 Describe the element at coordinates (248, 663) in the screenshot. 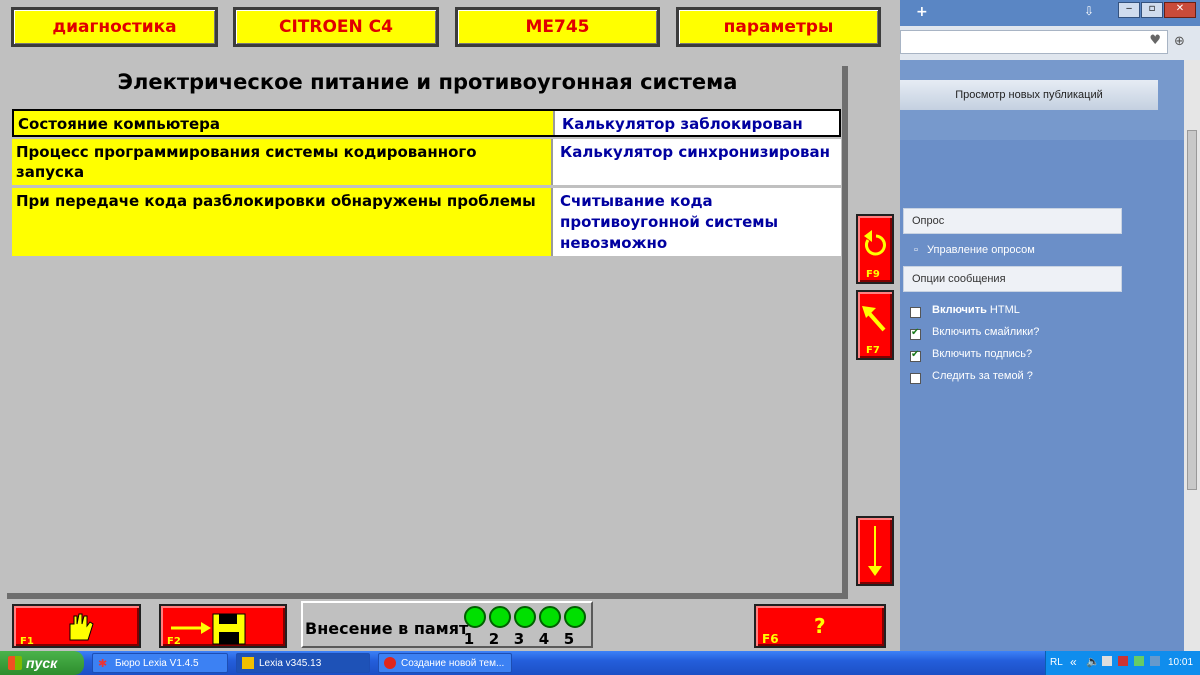

I see `lexia-icon` at that location.